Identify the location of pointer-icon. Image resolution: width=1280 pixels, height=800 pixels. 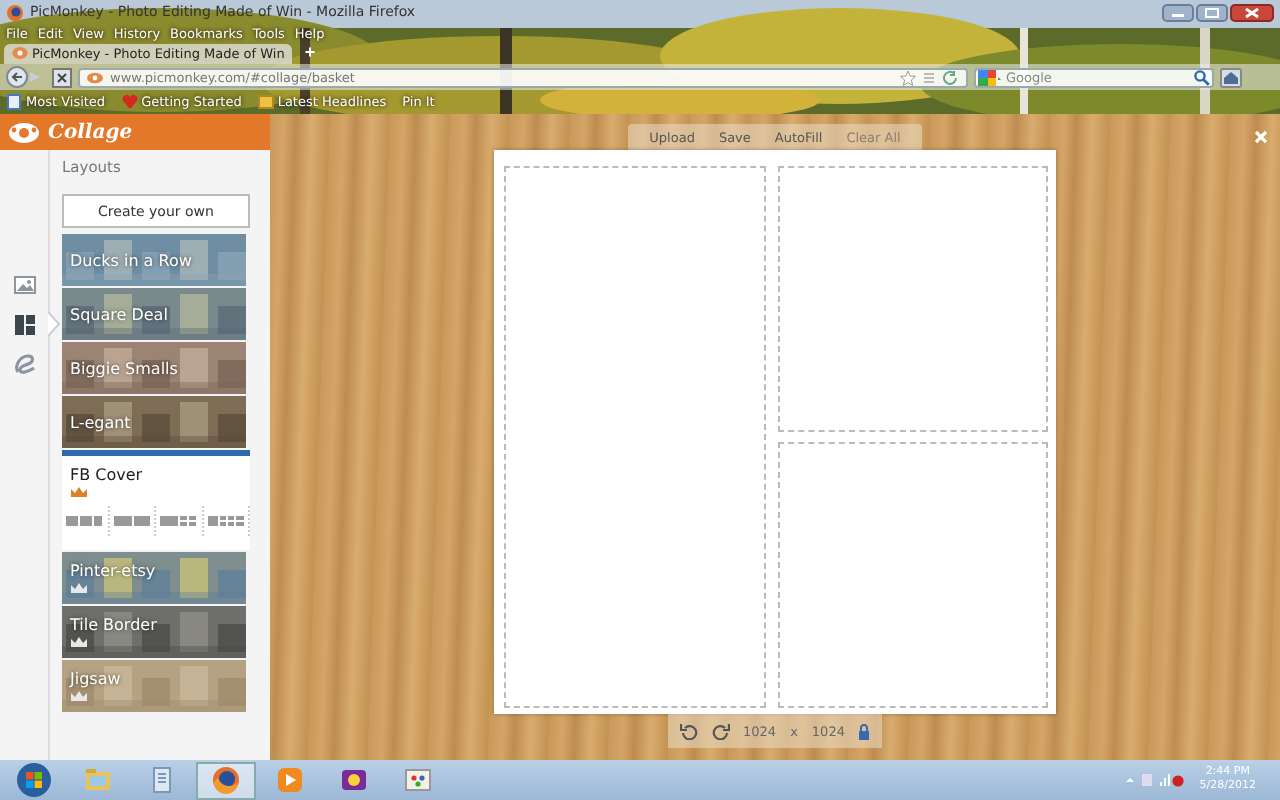
(54, 324).